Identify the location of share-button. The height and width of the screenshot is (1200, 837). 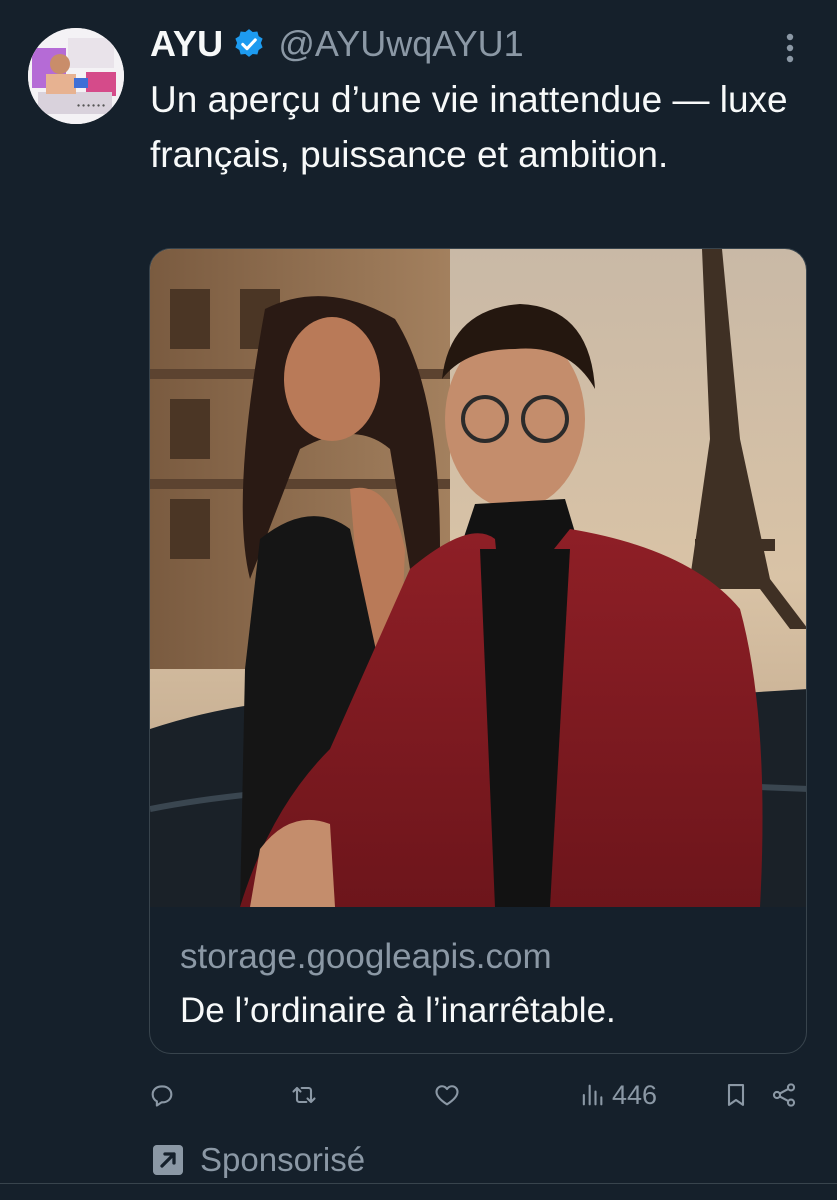
(784, 1095).